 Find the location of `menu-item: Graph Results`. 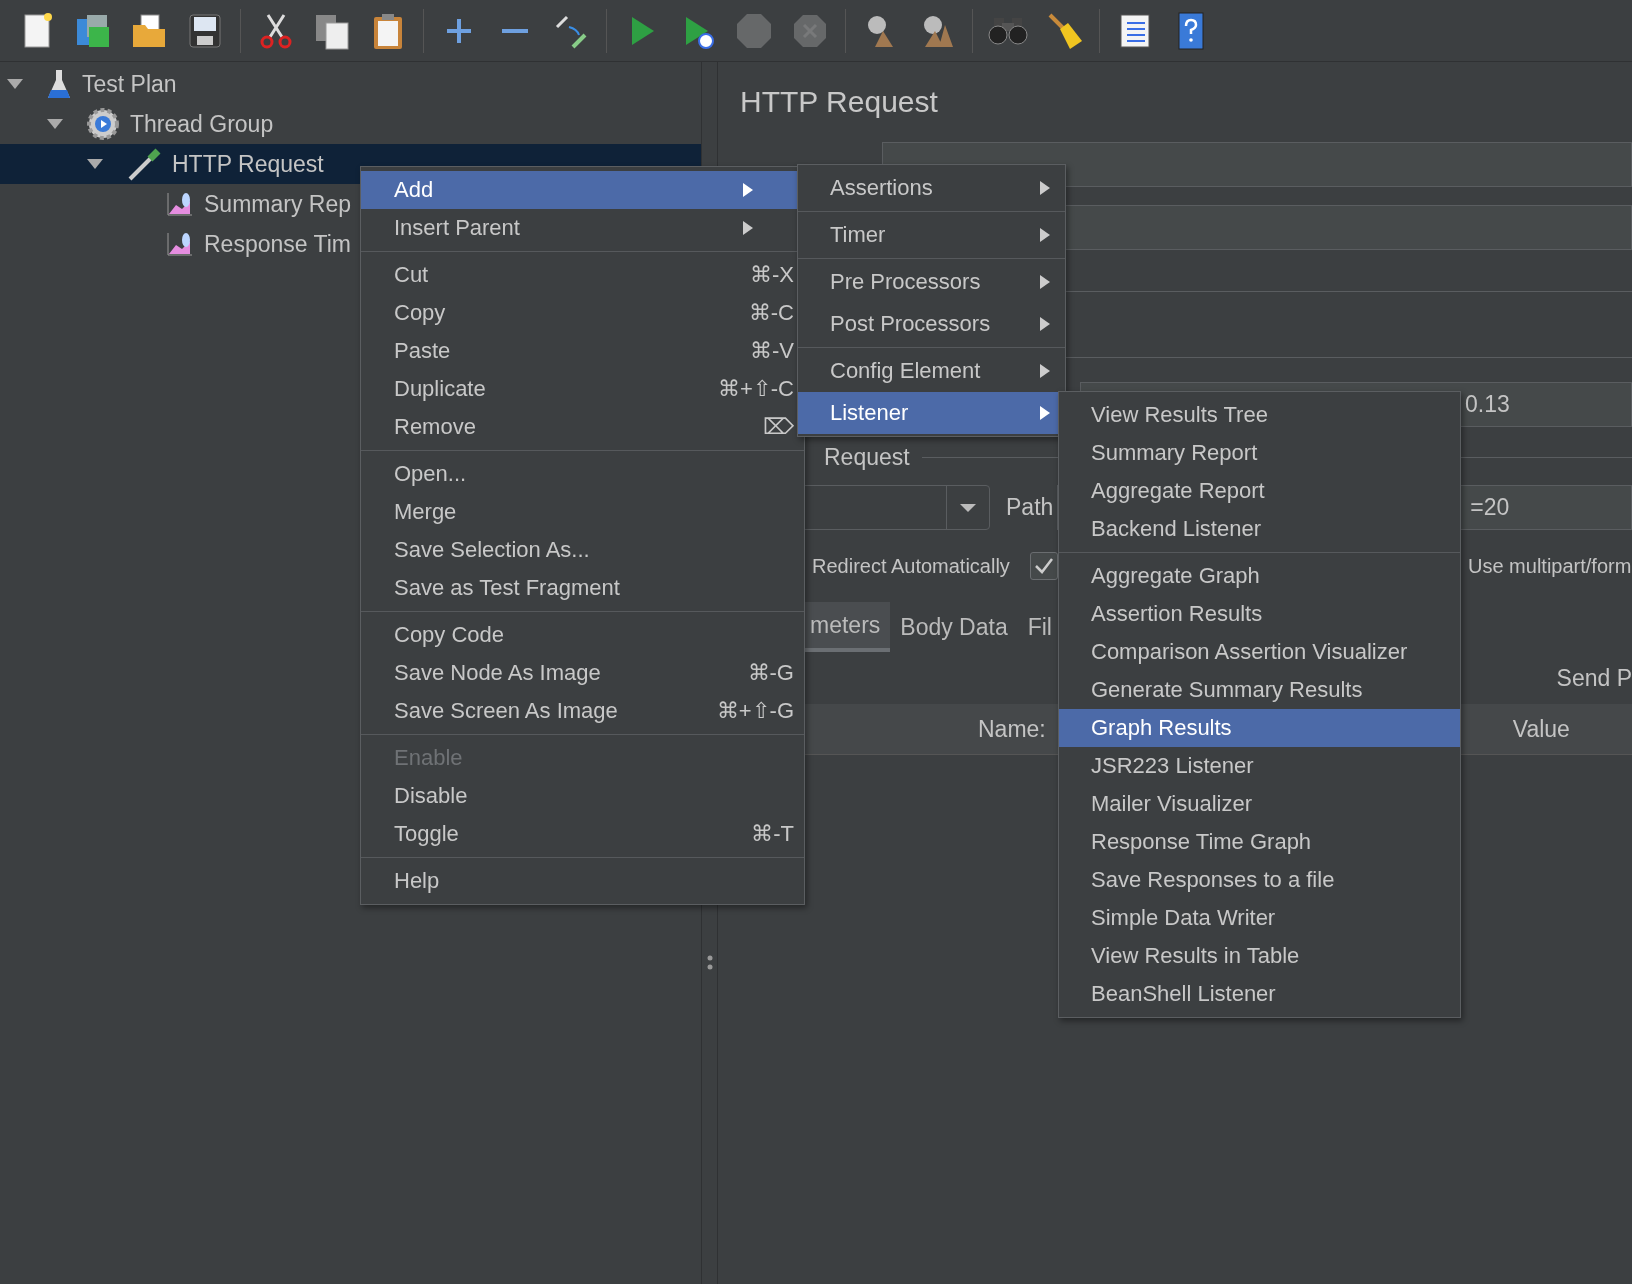

menu-item: Graph Results is located at coordinates (1259, 728).